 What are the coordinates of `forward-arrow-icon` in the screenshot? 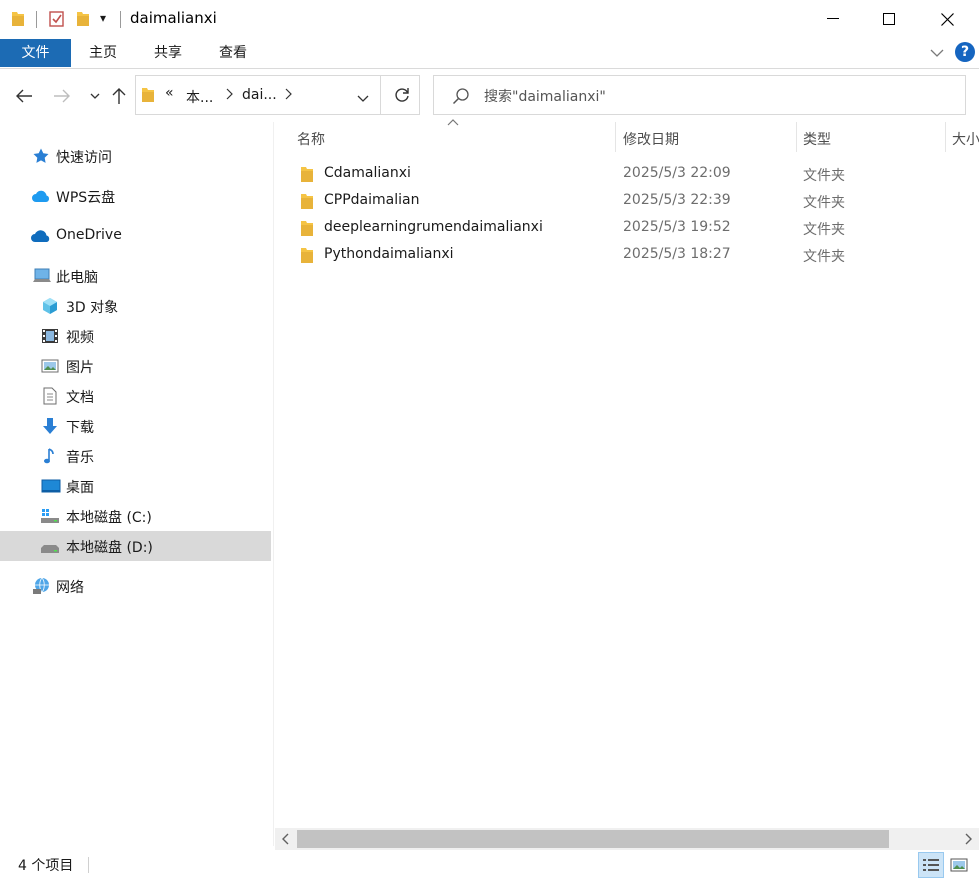 It's located at (62, 96).